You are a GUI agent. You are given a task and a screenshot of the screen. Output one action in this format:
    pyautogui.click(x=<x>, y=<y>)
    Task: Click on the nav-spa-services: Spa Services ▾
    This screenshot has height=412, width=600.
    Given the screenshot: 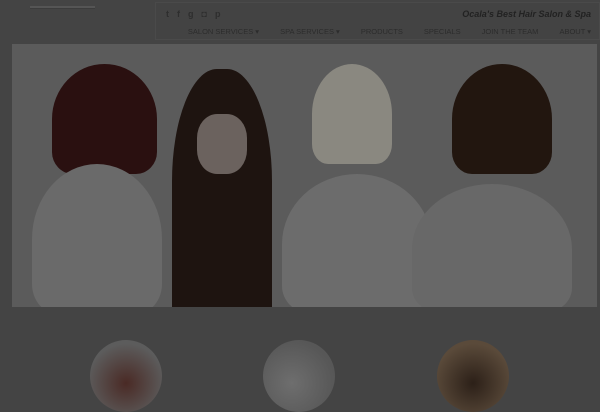 What is the action you would take?
    pyautogui.click(x=310, y=31)
    